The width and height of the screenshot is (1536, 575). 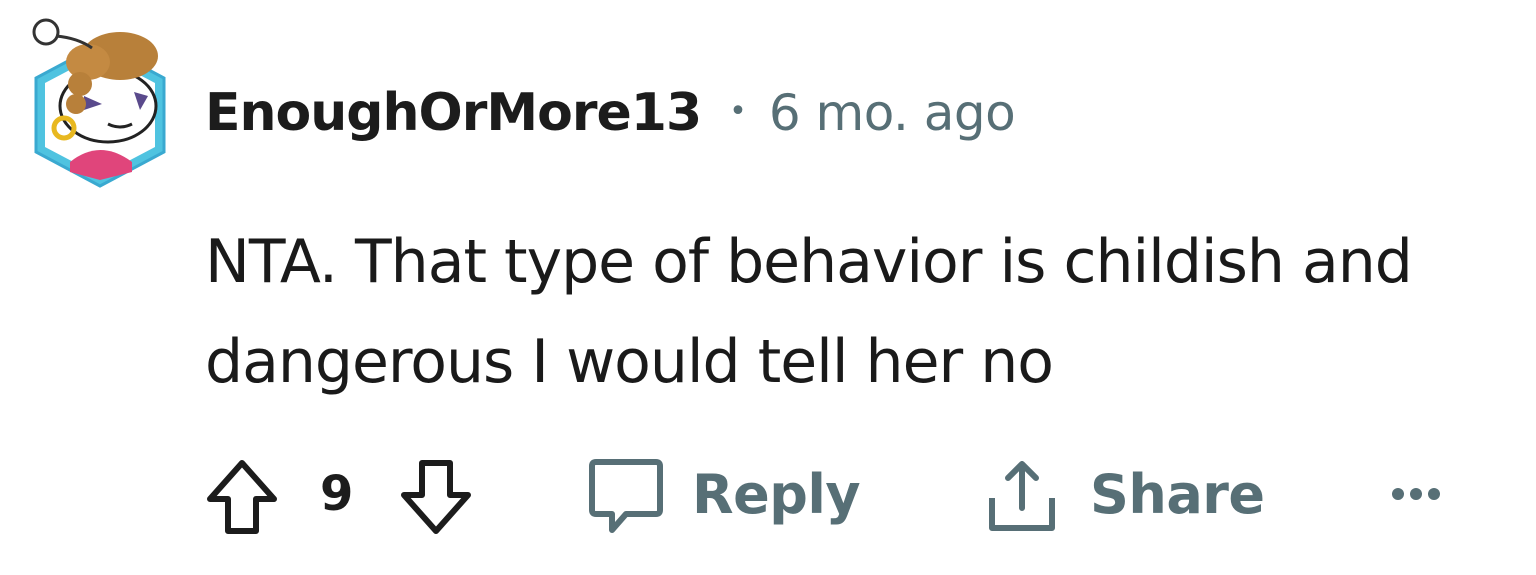 What do you see at coordinates (453, 113) in the screenshot?
I see `username: EnoughOrMore13` at bounding box center [453, 113].